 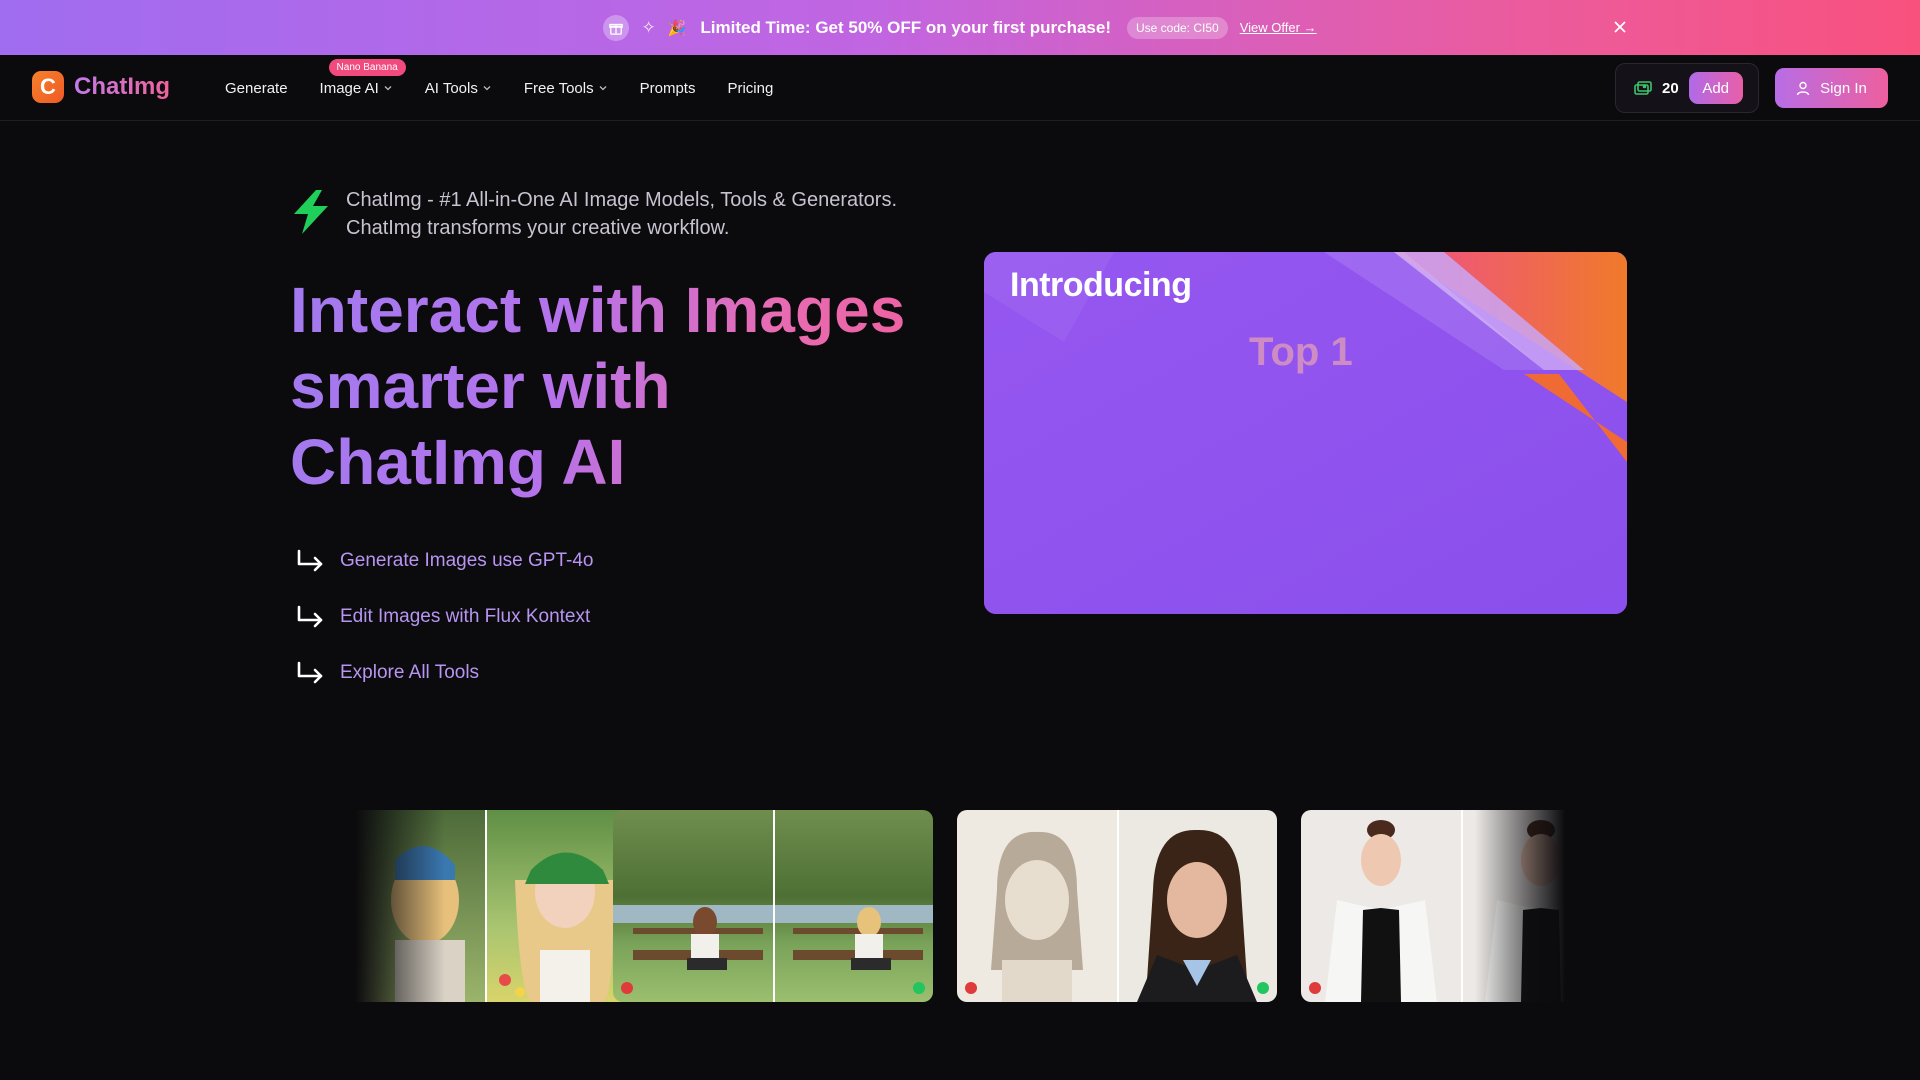 I want to click on link-generate-gpt4o: Generate Images use GPT-4o, so click(x=444, y=561).